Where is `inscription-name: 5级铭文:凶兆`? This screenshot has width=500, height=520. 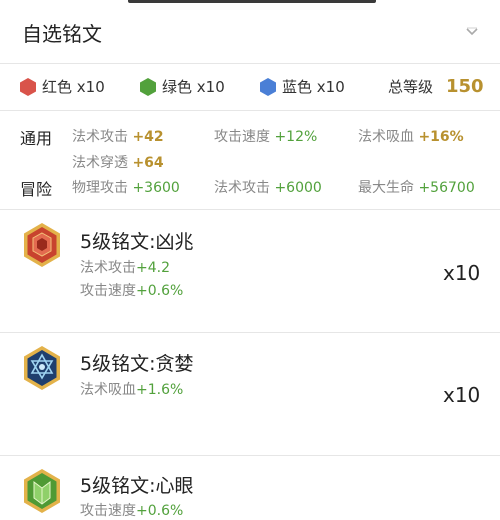 inscription-name: 5级铭文:凶兆 is located at coordinates (137, 242).